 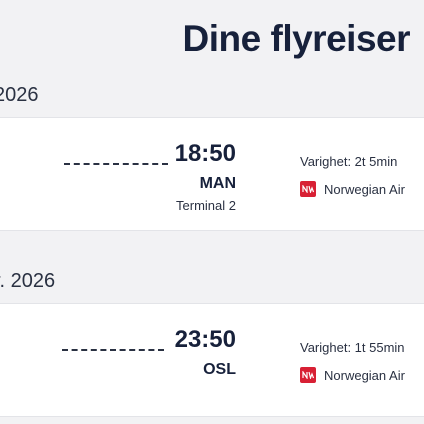 What do you see at coordinates (19, 95) in the screenshot?
I see `flight-date-heading: 2026` at bounding box center [19, 95].